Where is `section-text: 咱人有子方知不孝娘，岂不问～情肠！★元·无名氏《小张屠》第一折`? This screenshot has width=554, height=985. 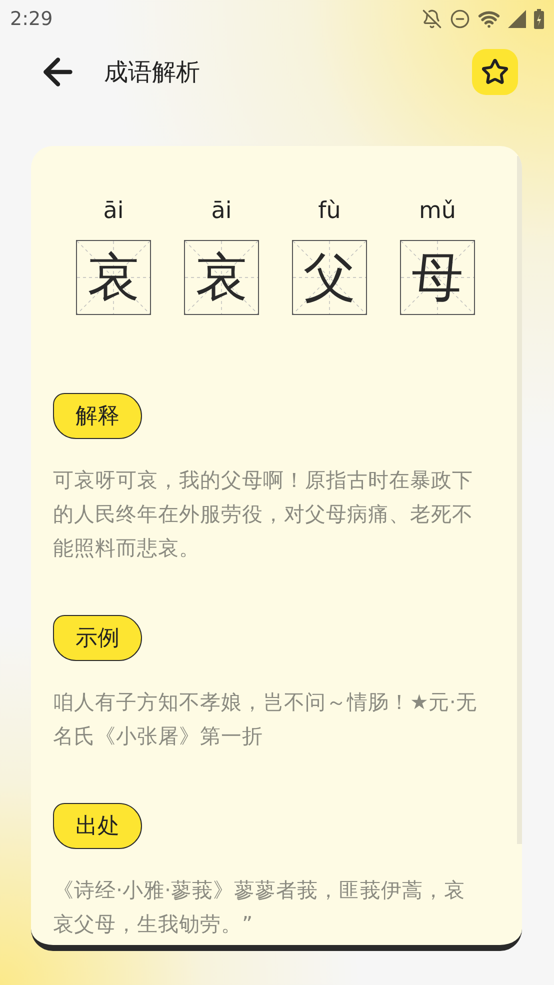
section-text: 咱人有子方知不孝娘，岂不问～情肠！★元·无名氏《小张屠》第一折 is located at coordinates (265, 719).